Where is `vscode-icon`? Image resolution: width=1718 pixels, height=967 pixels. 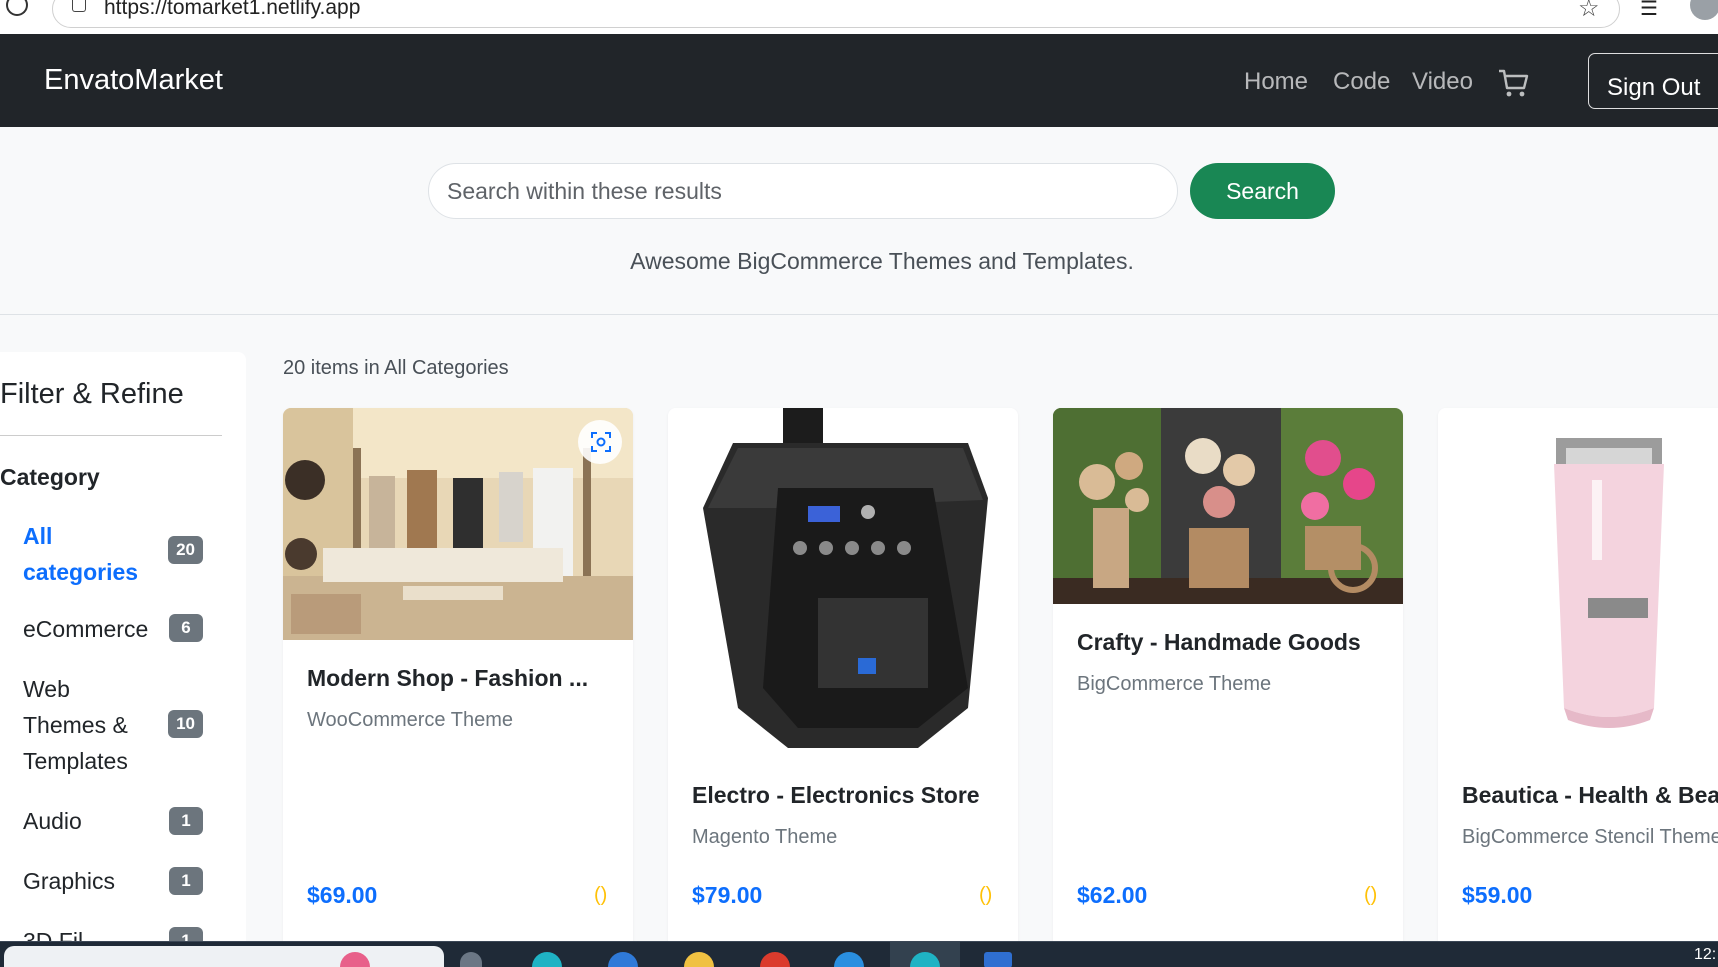 vscode-icon is located at coordinates (849, 959).